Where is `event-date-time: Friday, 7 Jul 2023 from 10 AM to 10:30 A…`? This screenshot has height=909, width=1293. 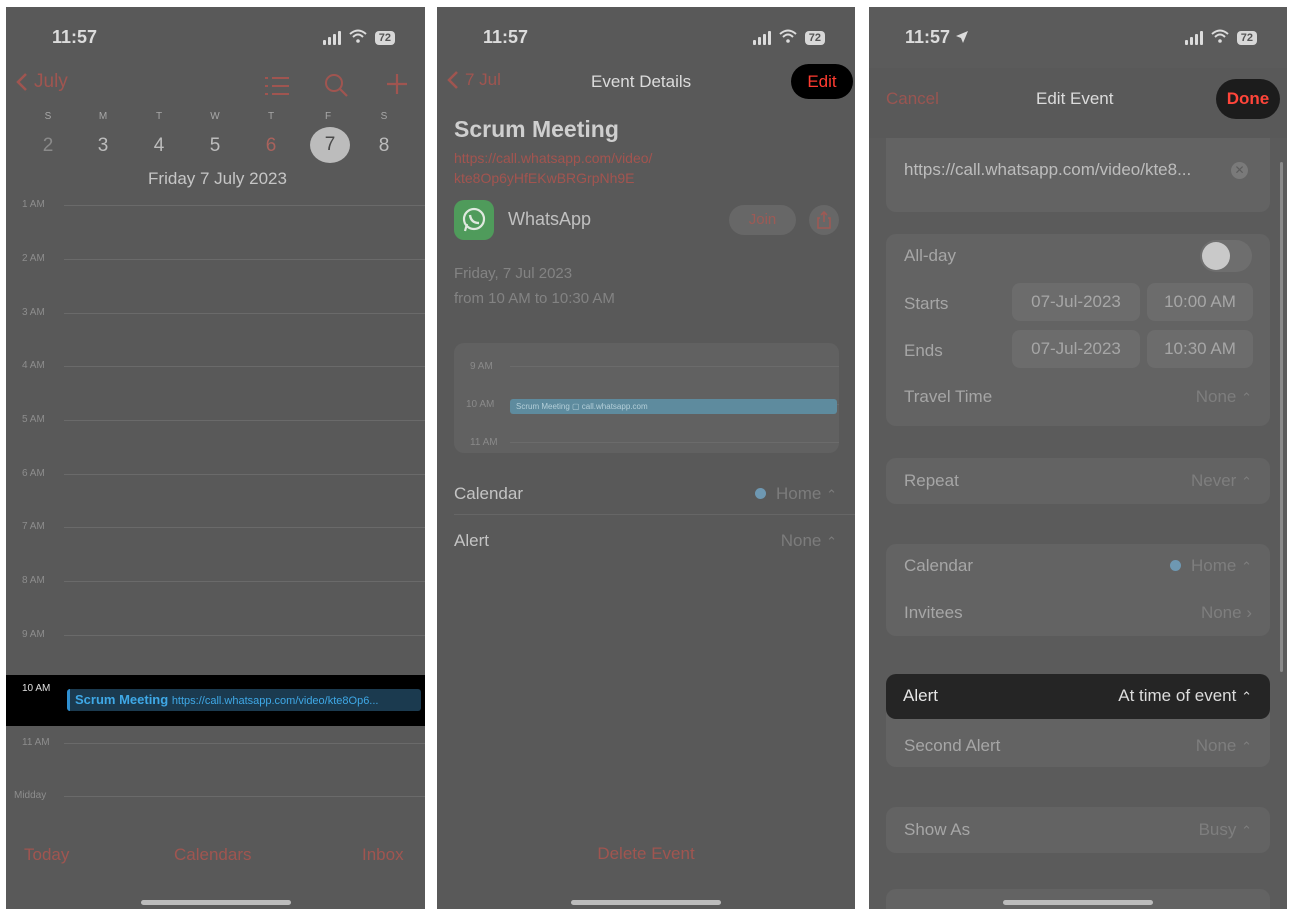
event-date-time: Friday, 7 Jul 2023 from 10 AM to 10:30 A… is located at coordinates (534, 286).